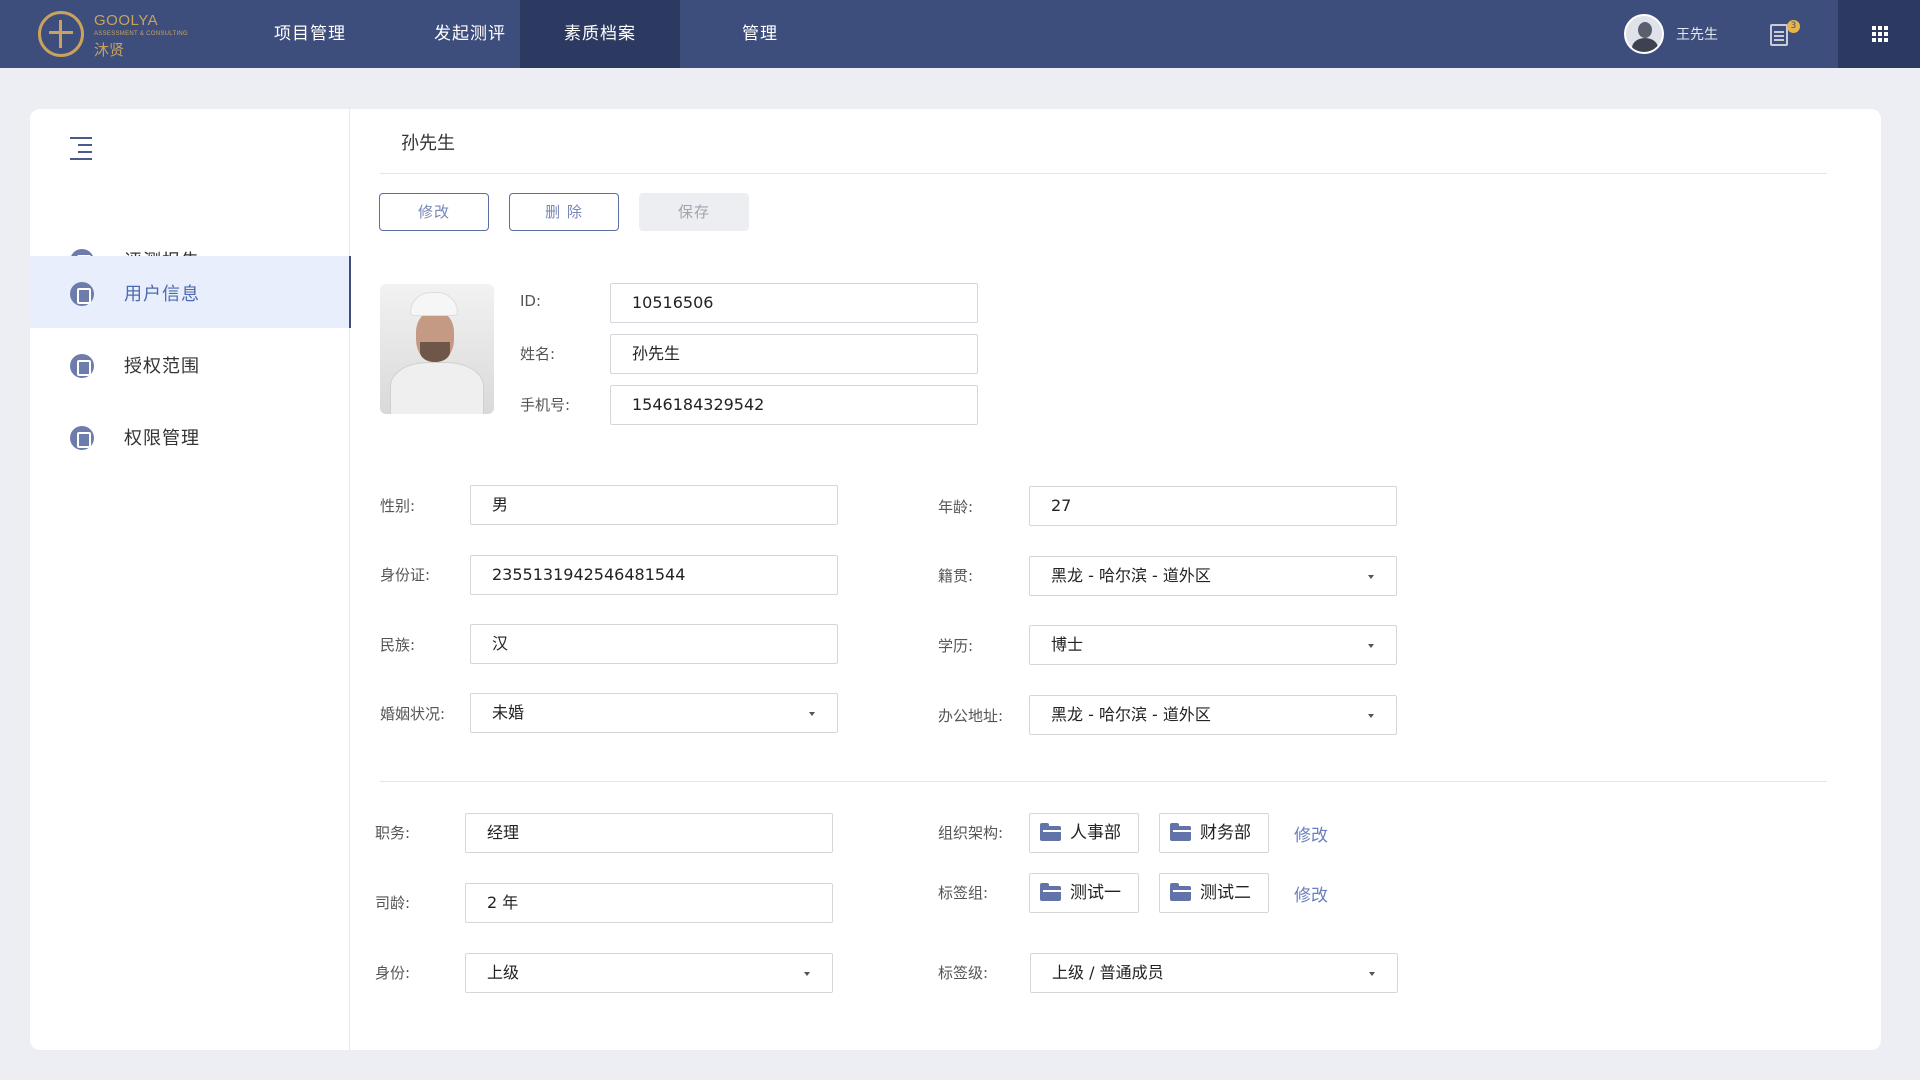 The width and height of the screenshot is (1920, 1080). I want to click on gender-field: 男, so click(654, 505).